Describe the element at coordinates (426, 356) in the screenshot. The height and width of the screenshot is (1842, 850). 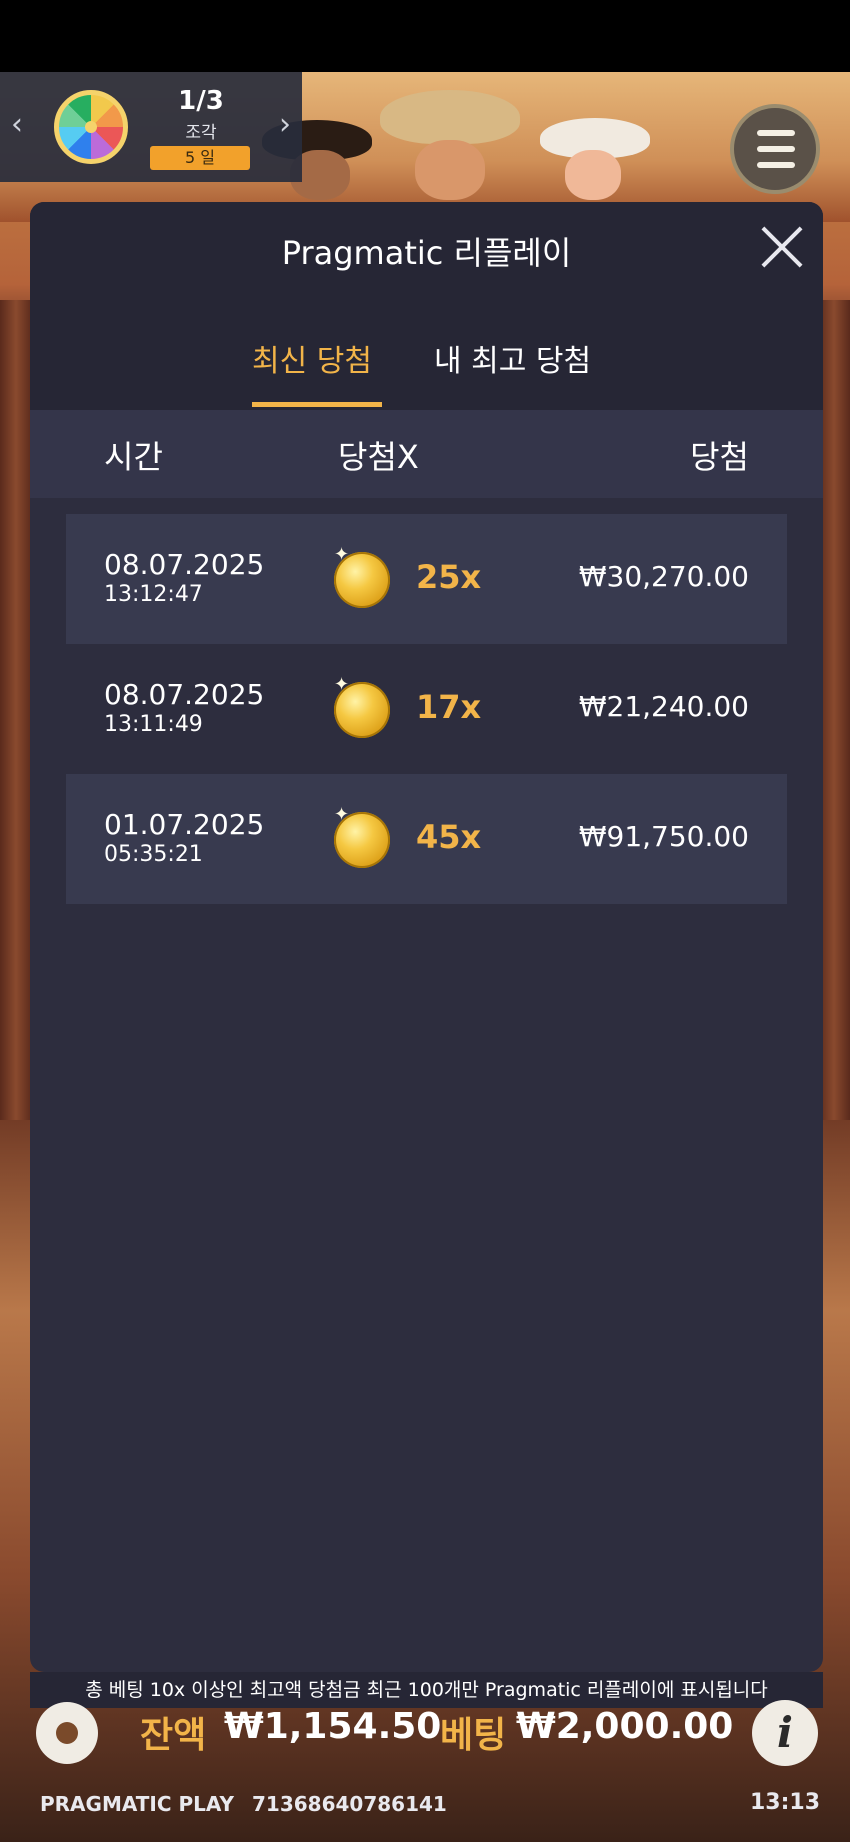
I see `tab-bar: 최신 당첨 내 최고 당첨` at that location.